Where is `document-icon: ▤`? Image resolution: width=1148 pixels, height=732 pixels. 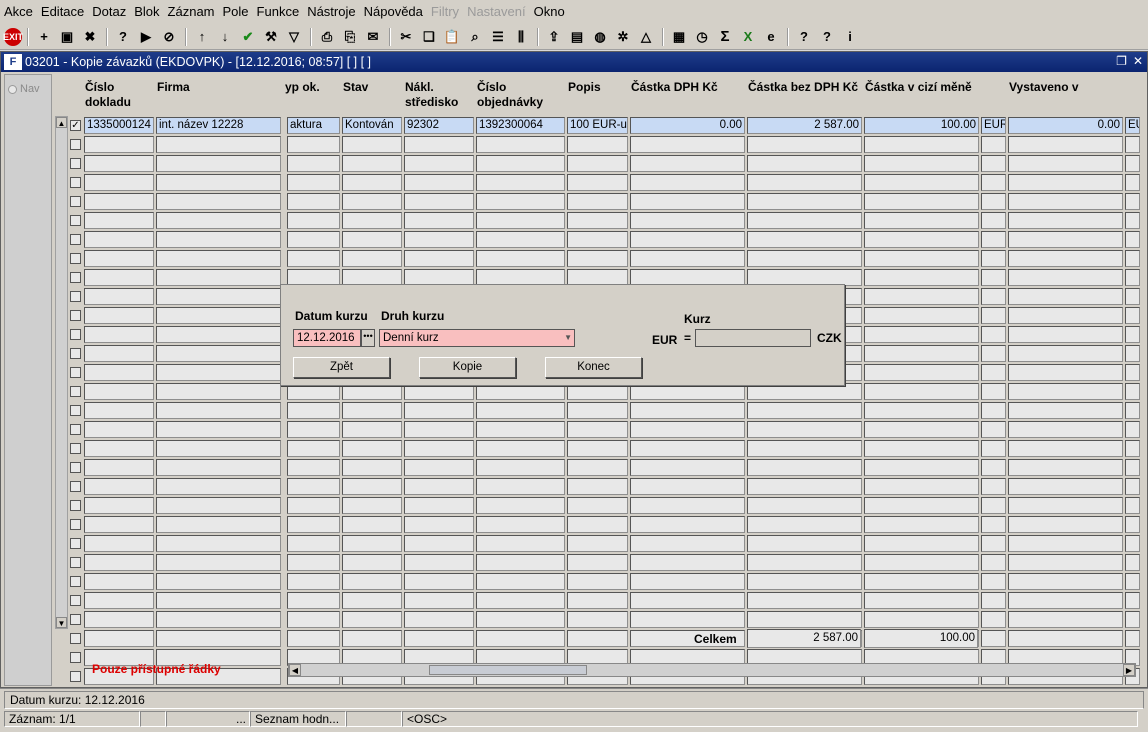 document-icon: ▤ is located at coordinates (577, 37).